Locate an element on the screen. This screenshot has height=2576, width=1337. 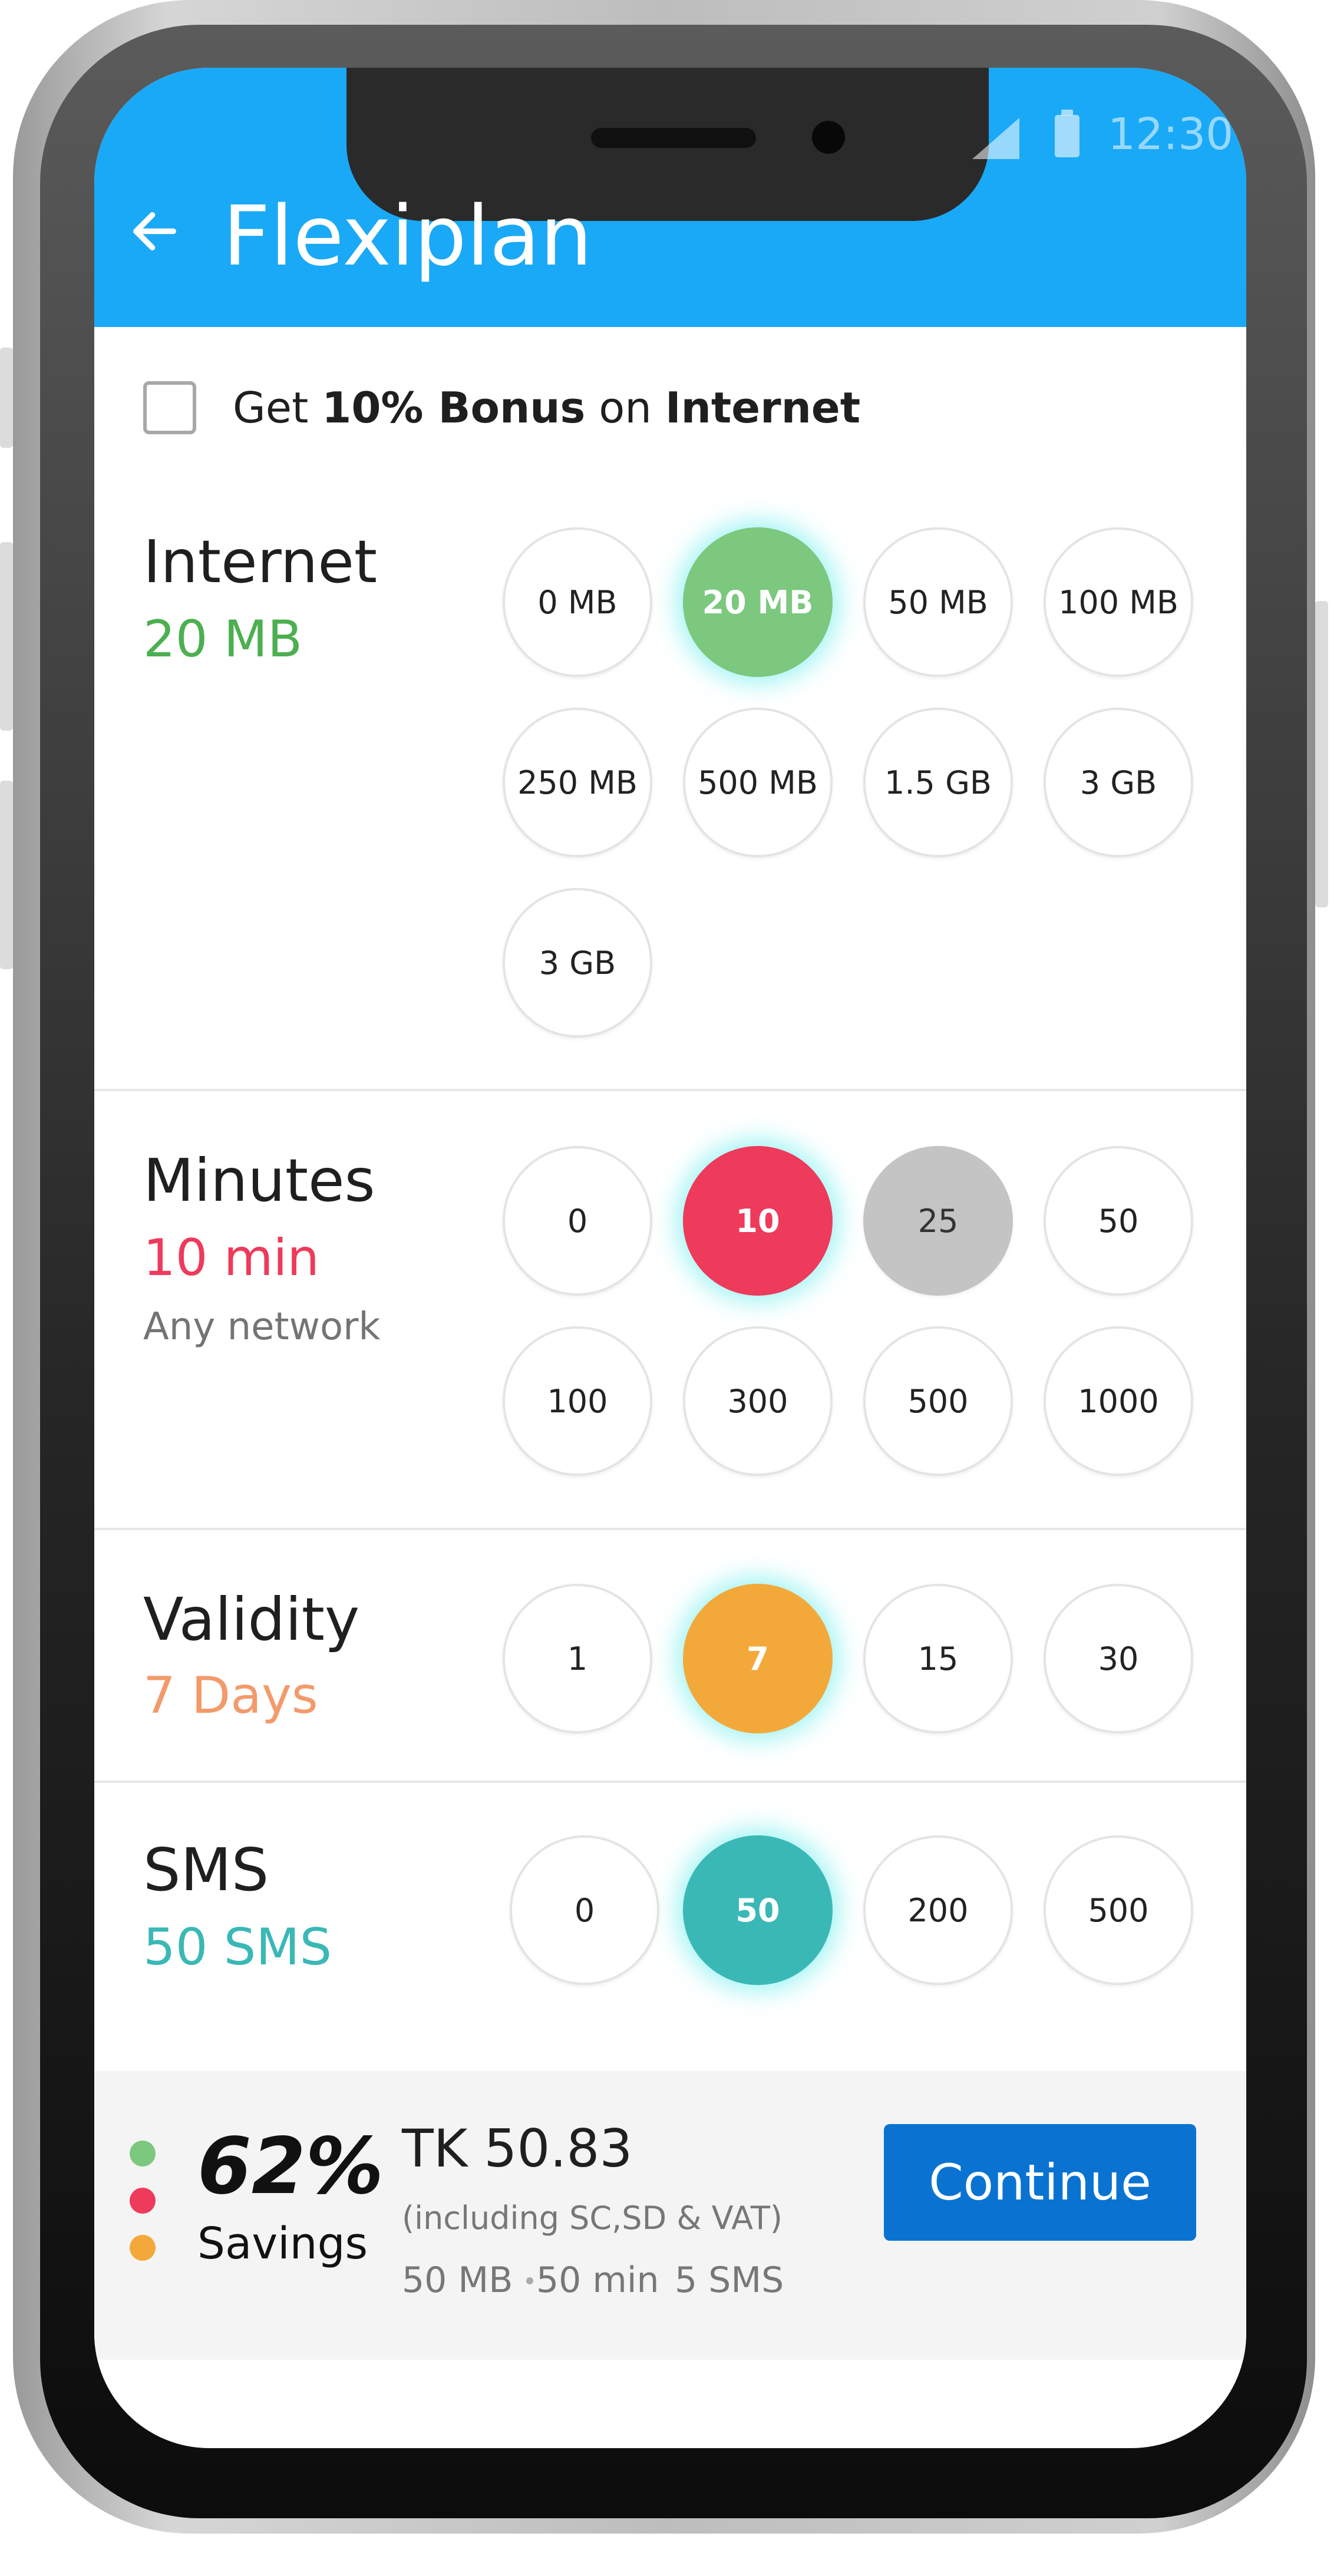
internet-option: 500 MB is located at coordinates (758, 782).